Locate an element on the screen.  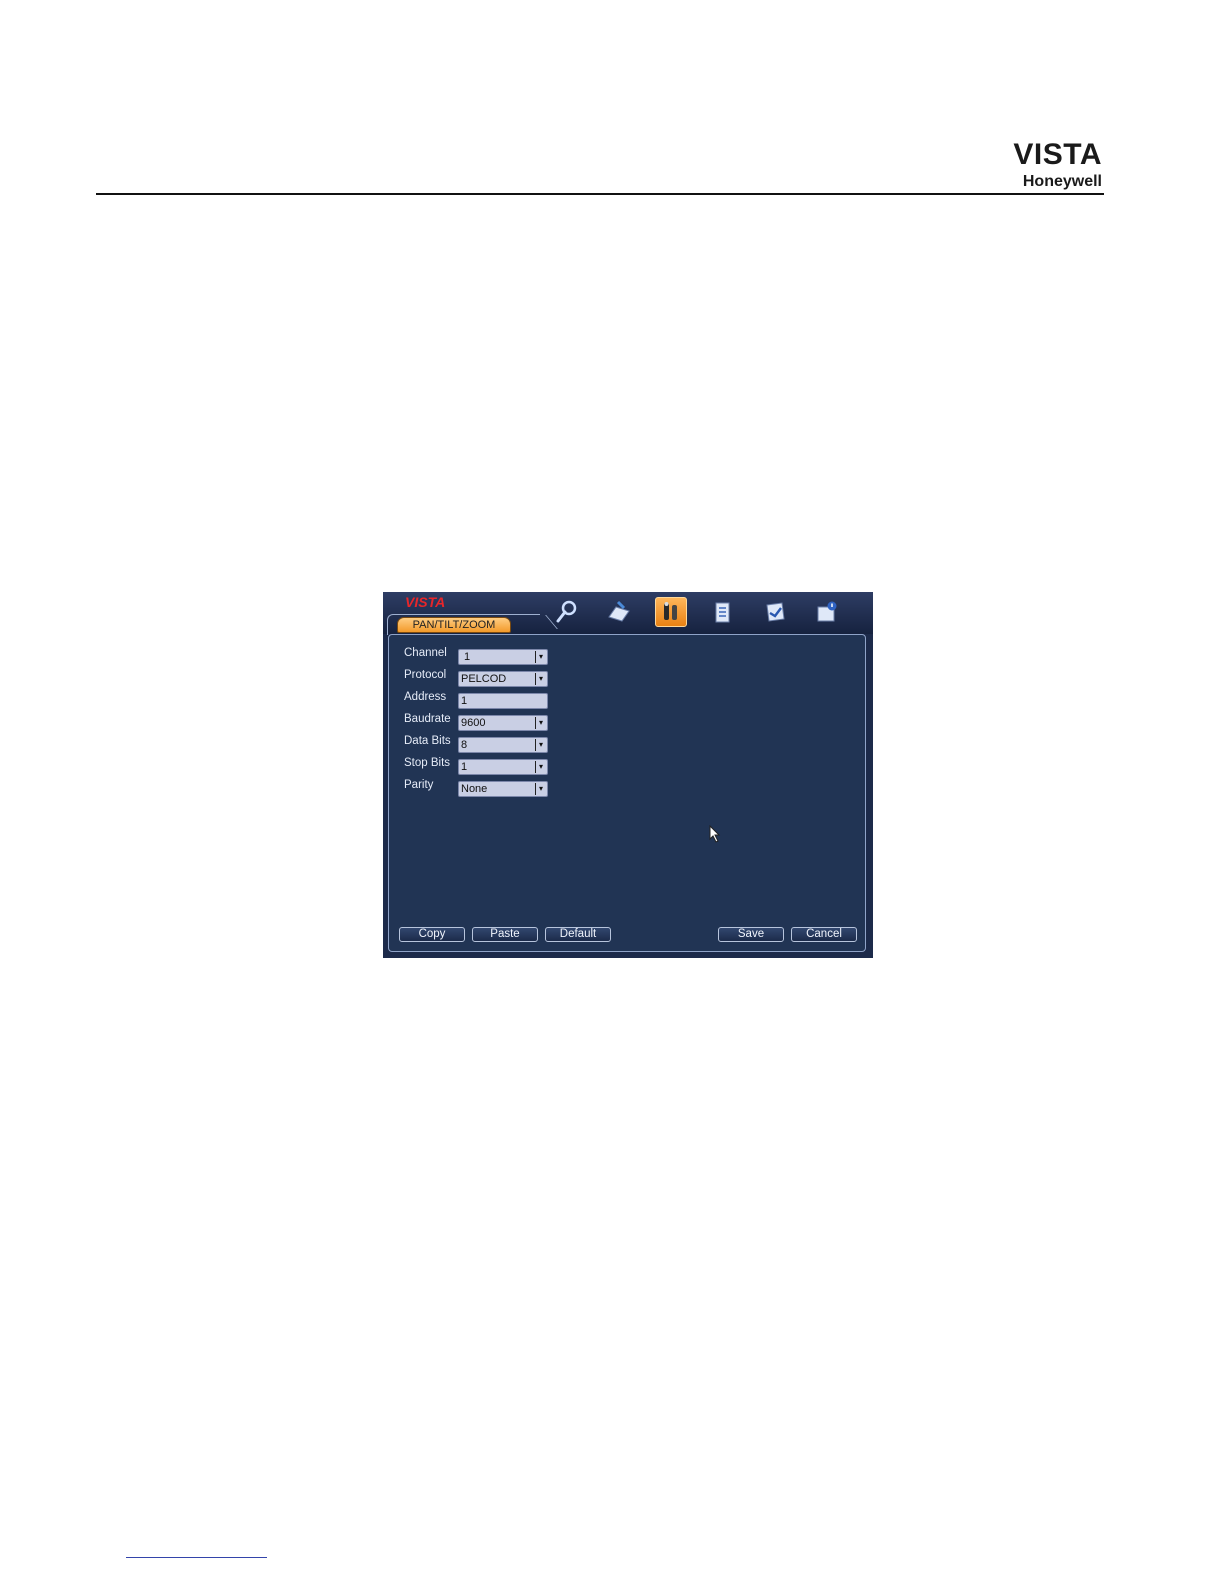
stop-bits-select: 1 ▾ is located at coordinates (503, 767).